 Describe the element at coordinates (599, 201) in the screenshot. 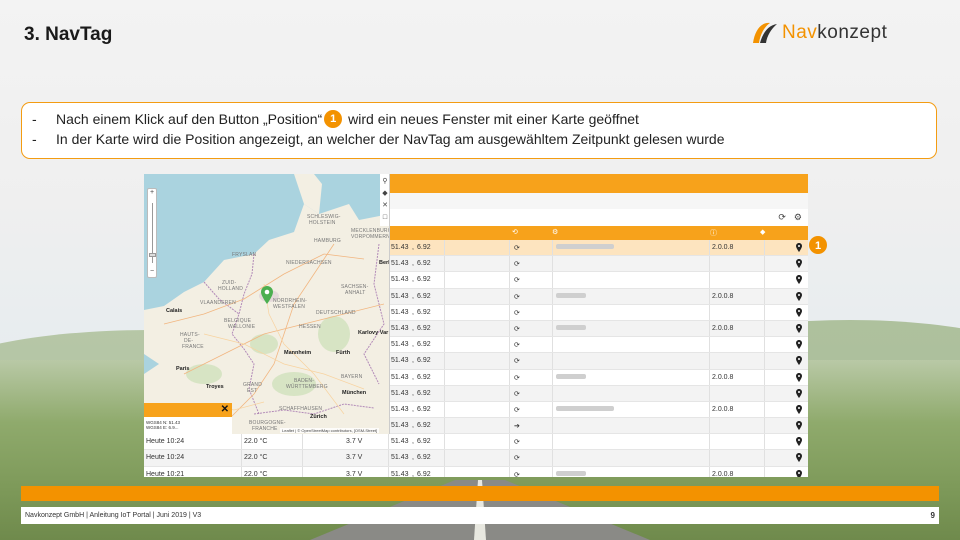

I see `table-filter-strip` at that location.